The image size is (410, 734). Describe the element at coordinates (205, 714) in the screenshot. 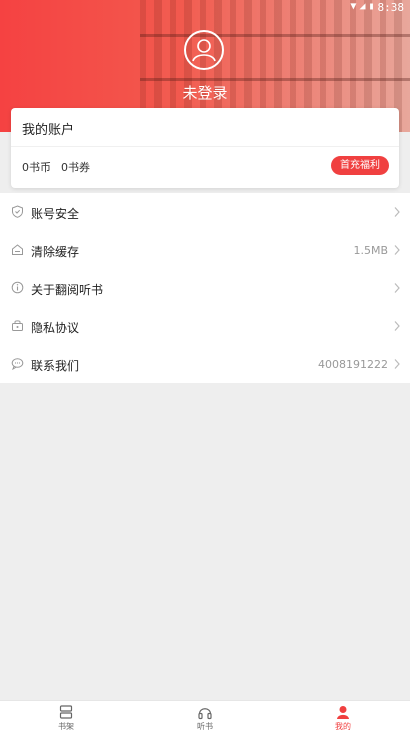

I see `headphones-icon` at that location.